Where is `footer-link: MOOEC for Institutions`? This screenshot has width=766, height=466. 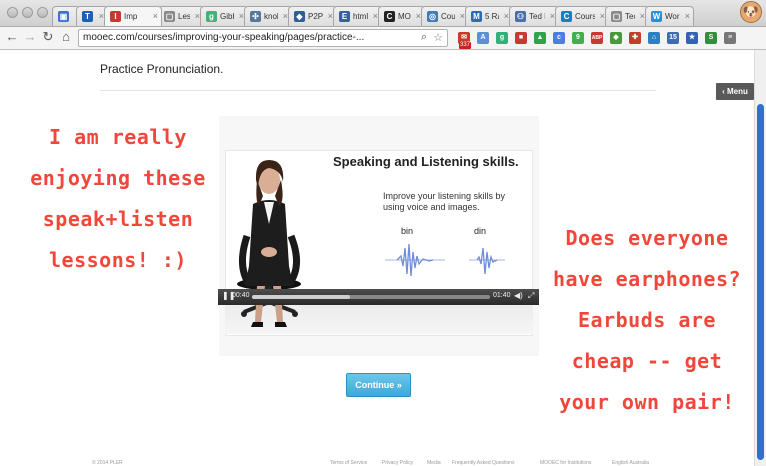
footer-link: MOOEC for Institutions is located at coordinates (565, 463).